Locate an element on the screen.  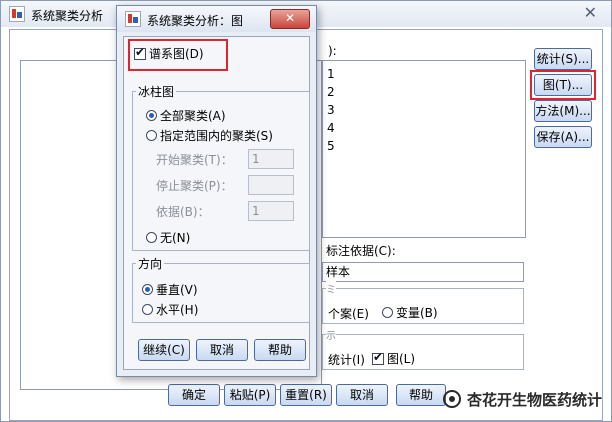
reset-button: 重置(R) is located at coordinates (306, 395).